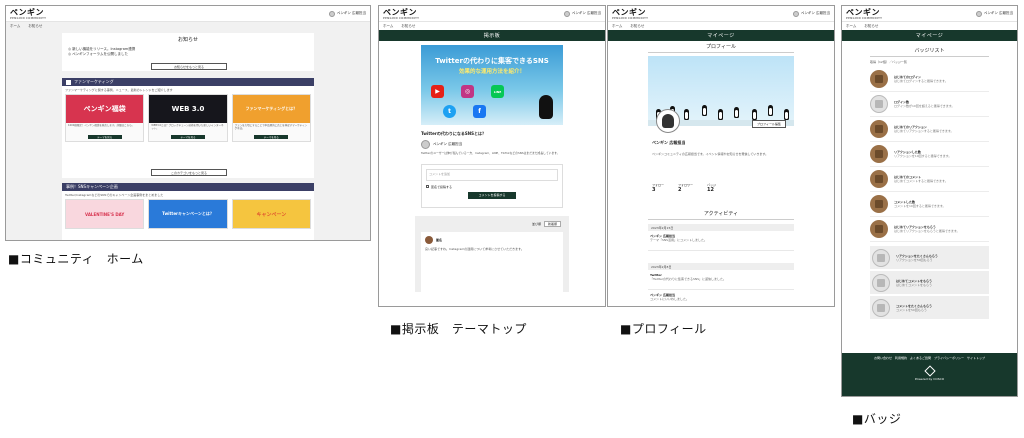 This screenshot has width=1024, height=438. What do you see at coordinates (425, 144) in the screenshot?
I see `author-avatar-icon` at bounding box center [425, 144].